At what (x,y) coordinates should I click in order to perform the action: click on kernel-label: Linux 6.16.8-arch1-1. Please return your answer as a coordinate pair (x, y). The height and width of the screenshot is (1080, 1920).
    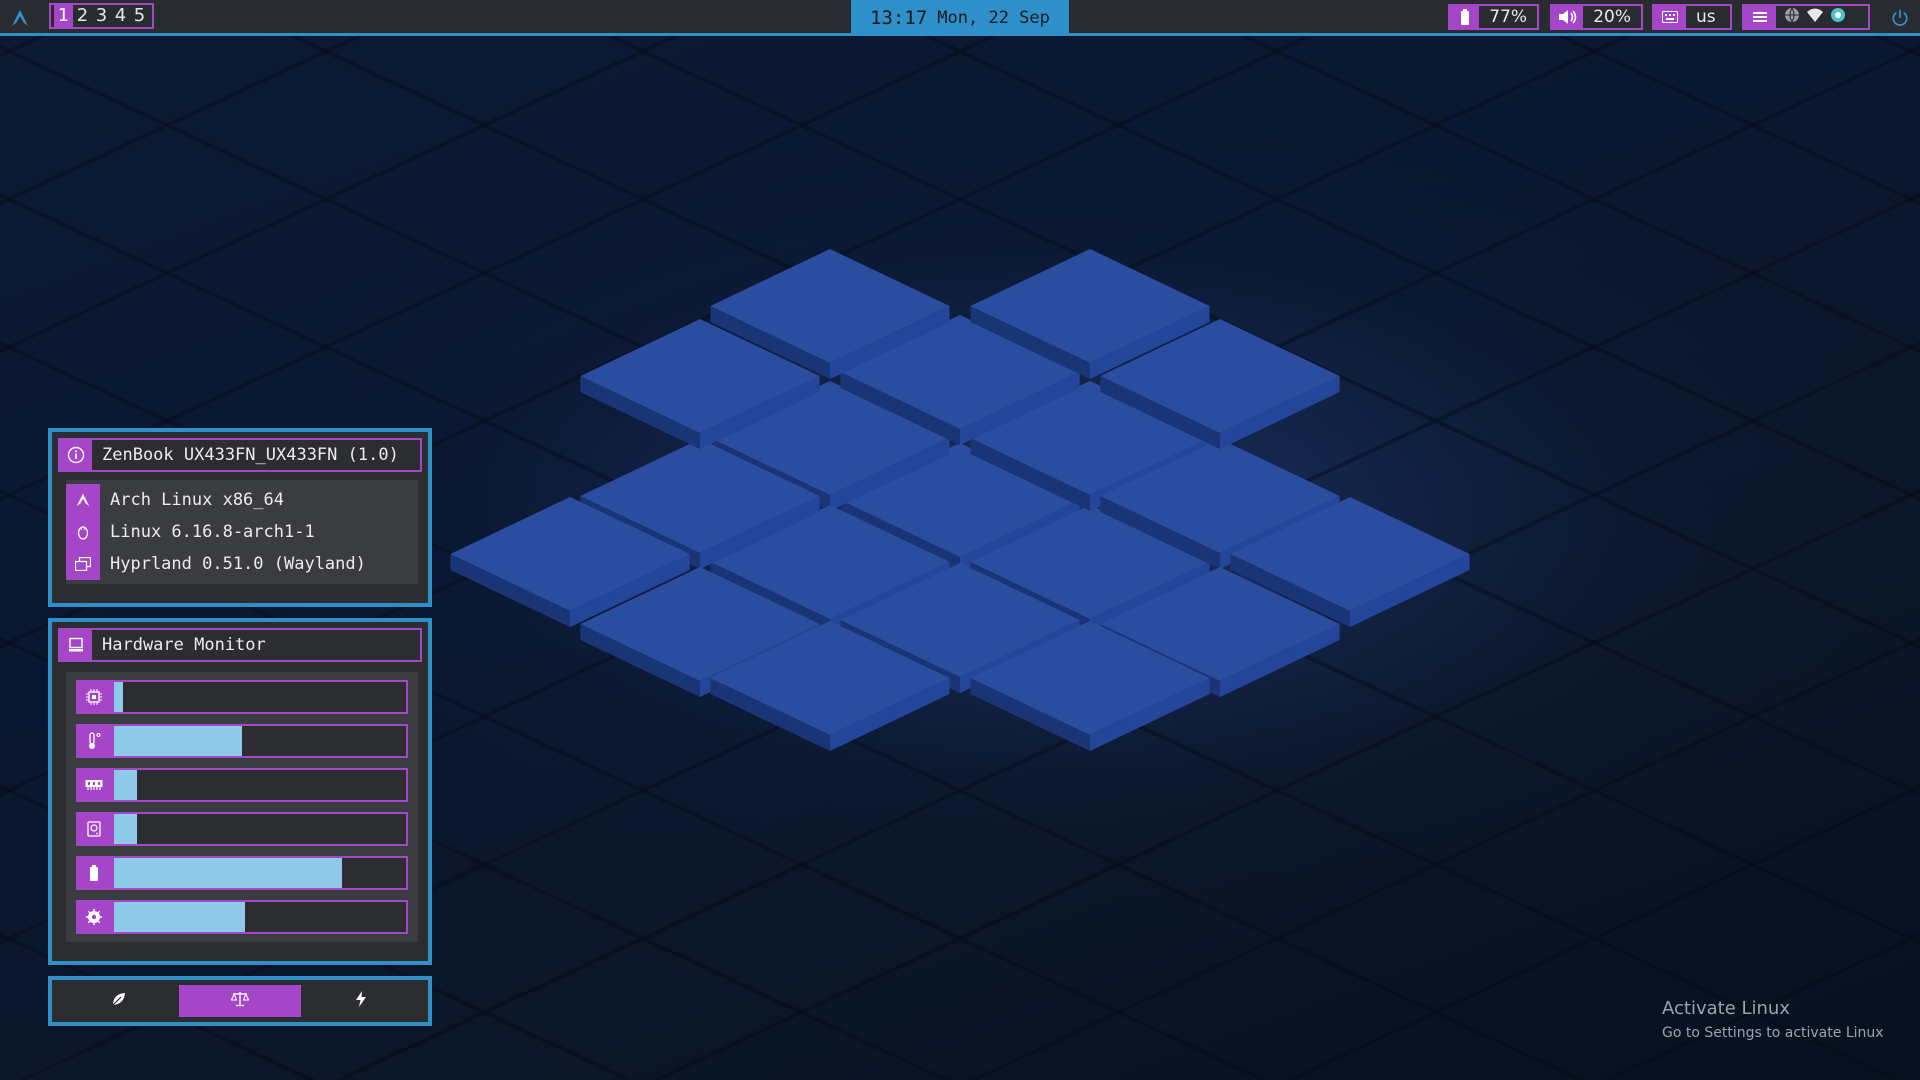
    Looking at the image, I should click on (212, 532).